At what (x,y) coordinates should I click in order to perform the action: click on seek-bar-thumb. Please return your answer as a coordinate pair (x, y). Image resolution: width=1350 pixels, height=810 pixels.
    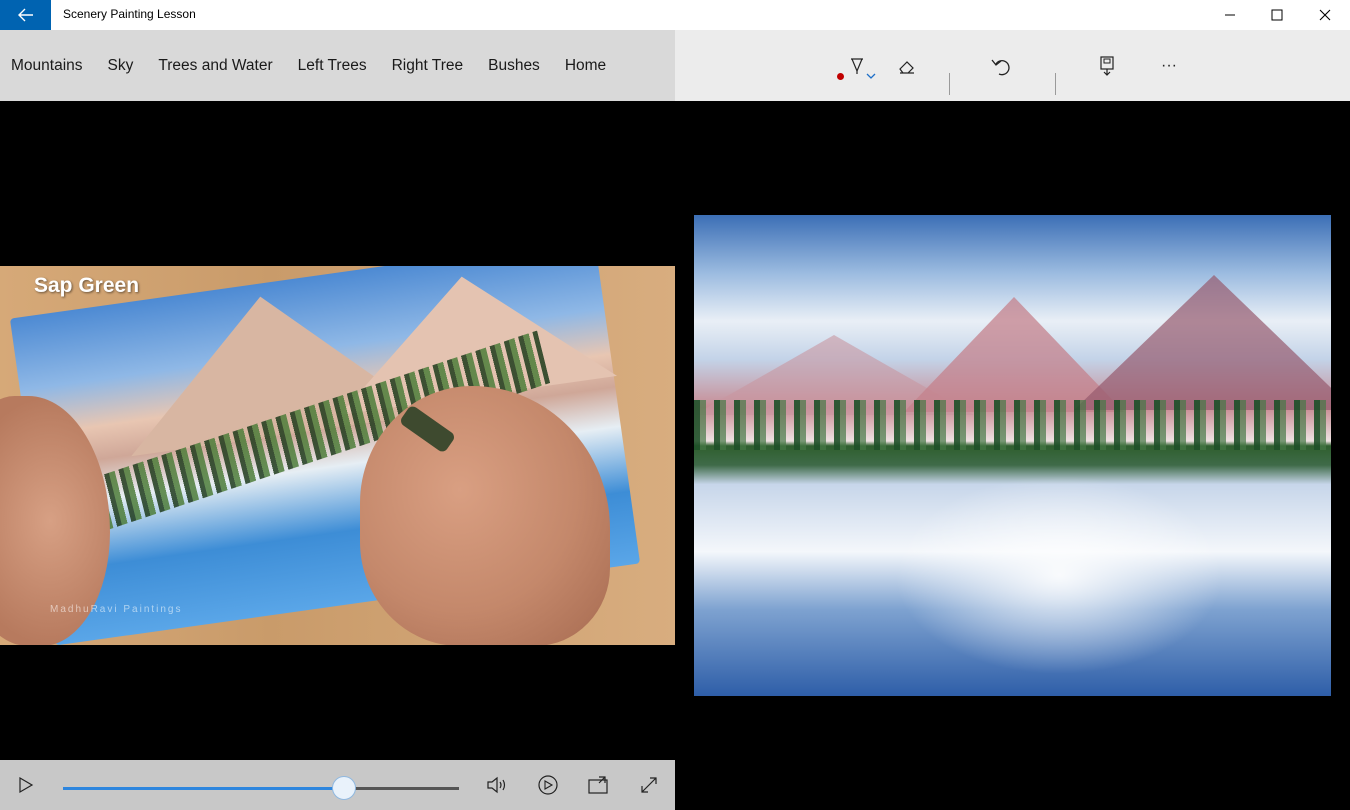
    Looking at the image, I should click on (344, 788).